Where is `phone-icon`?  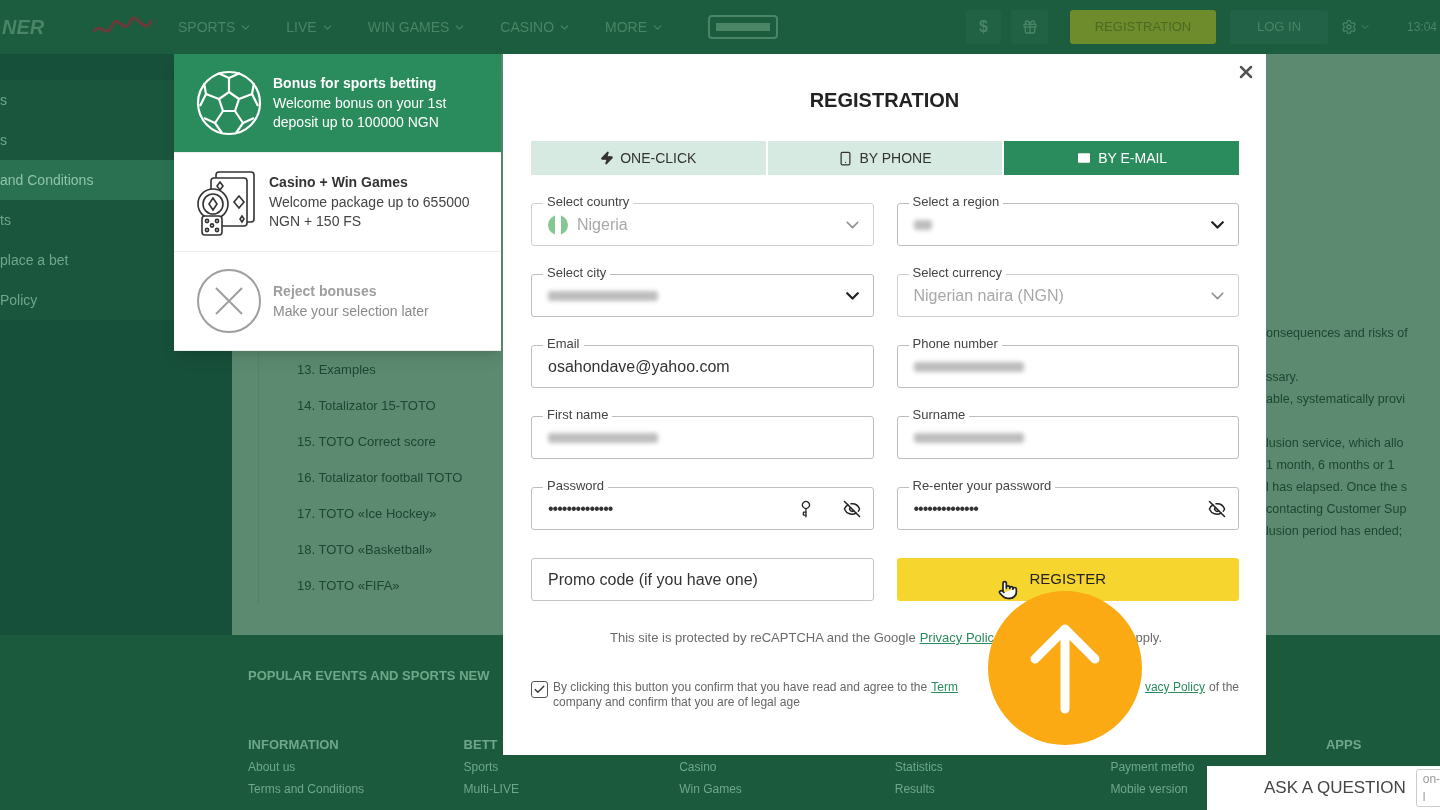 phone-icon is located at coordinates (846, 158).